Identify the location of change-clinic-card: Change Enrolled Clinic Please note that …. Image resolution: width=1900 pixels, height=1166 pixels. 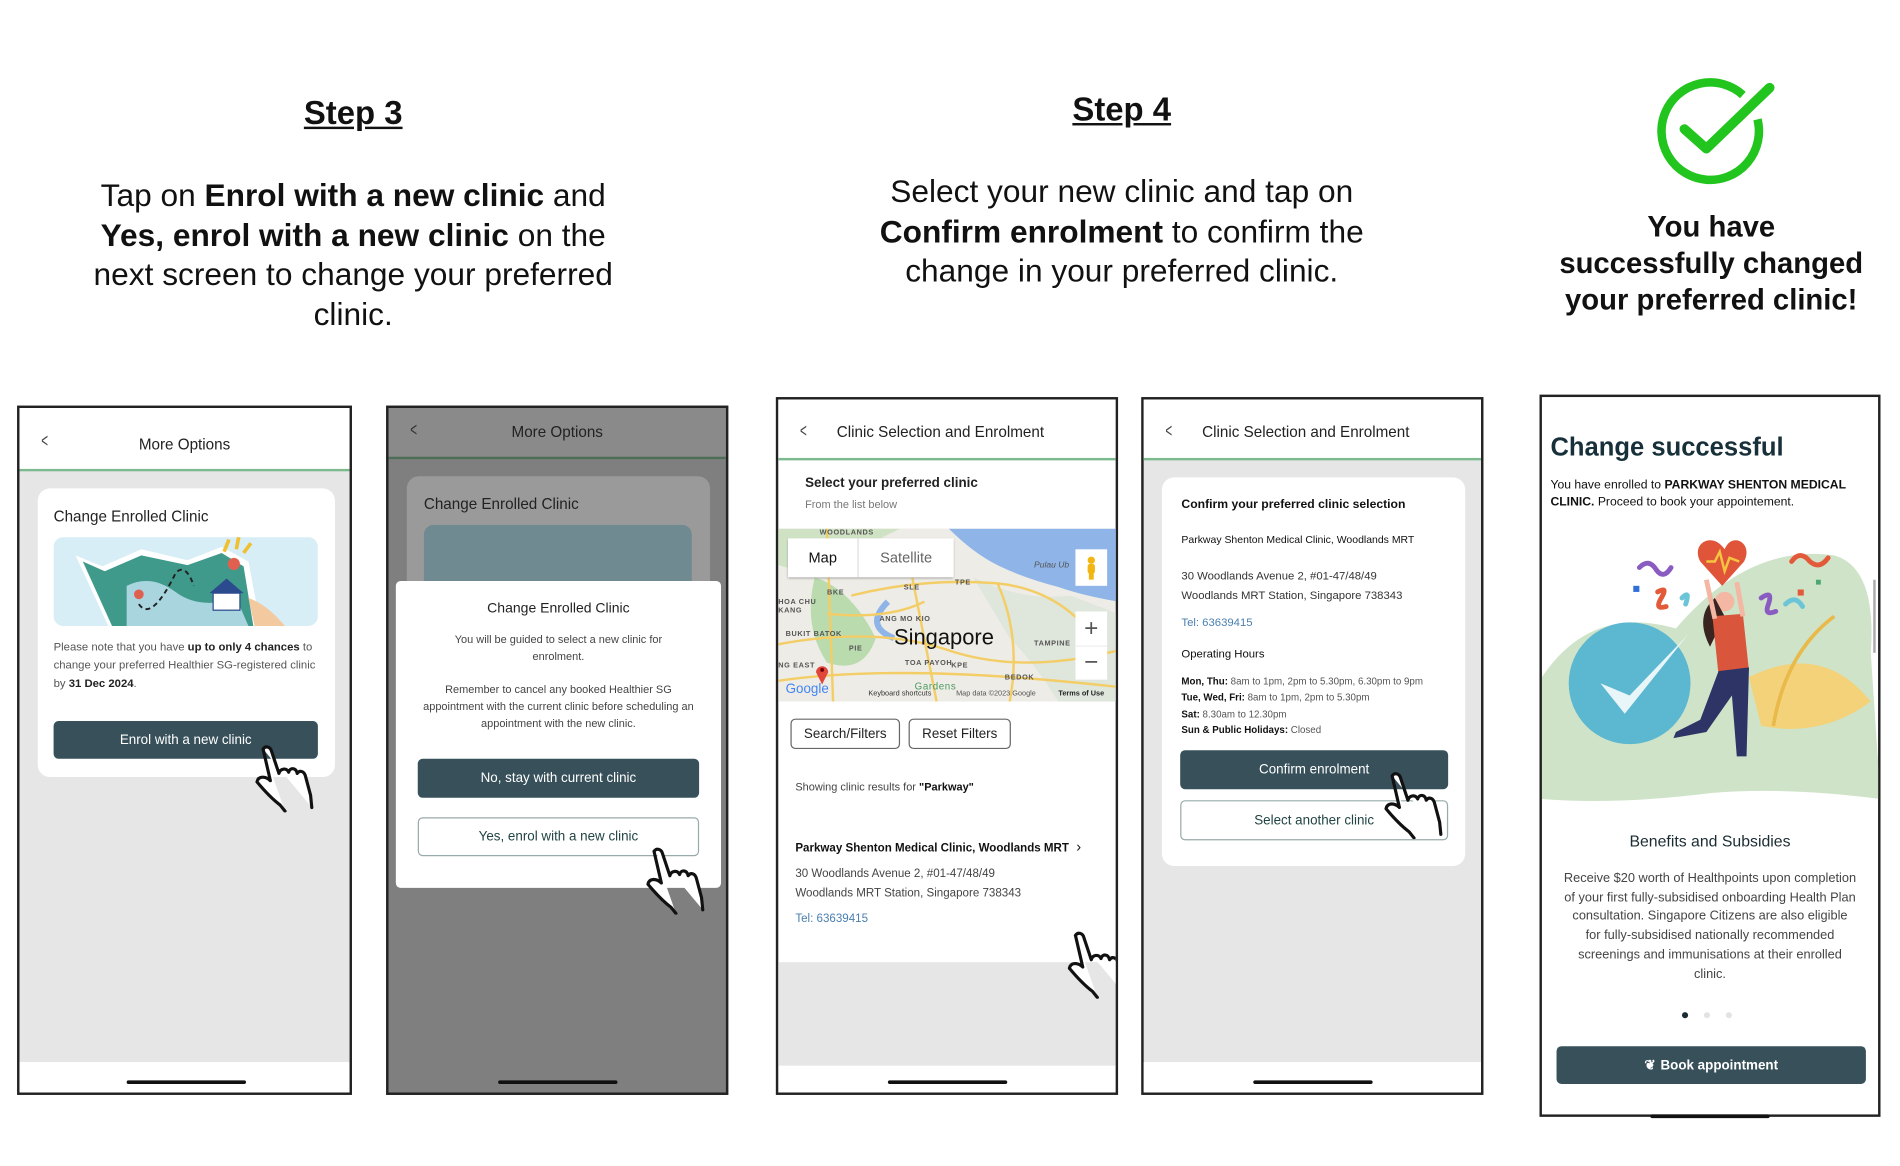
(186, 633).